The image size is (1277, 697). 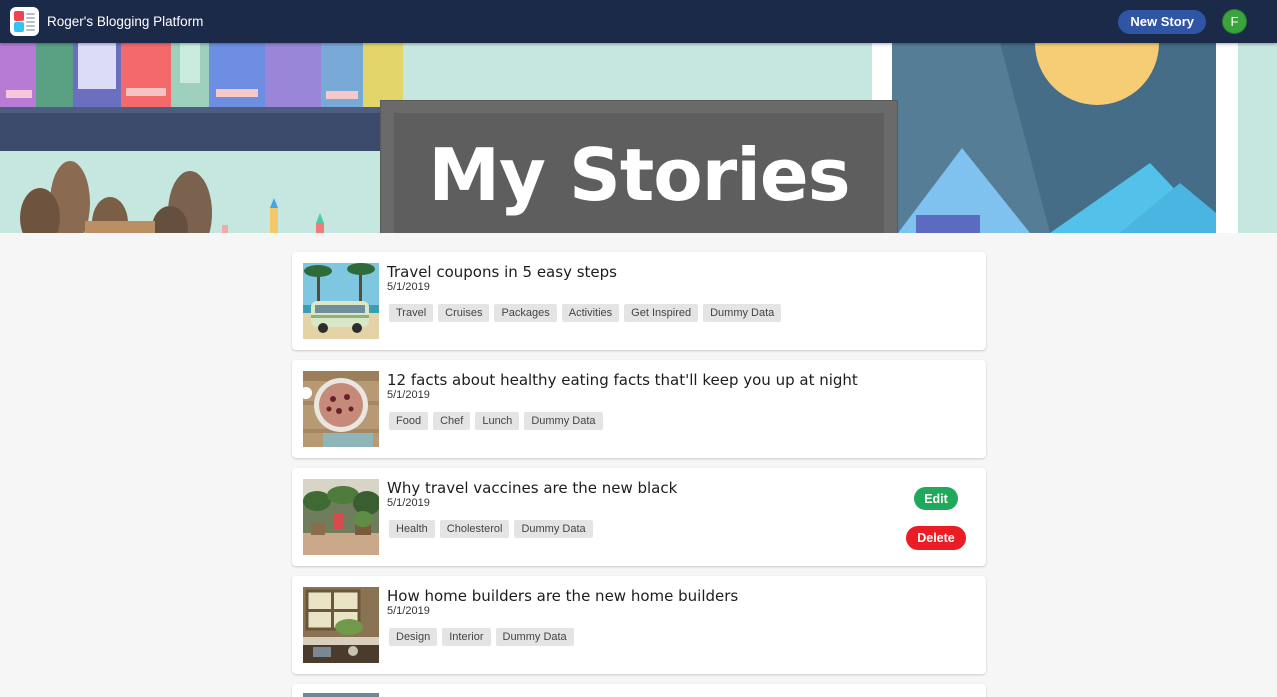 I want to click on story-tags: Health Cholesterol Dummy Data, so click(x=491, y=529).